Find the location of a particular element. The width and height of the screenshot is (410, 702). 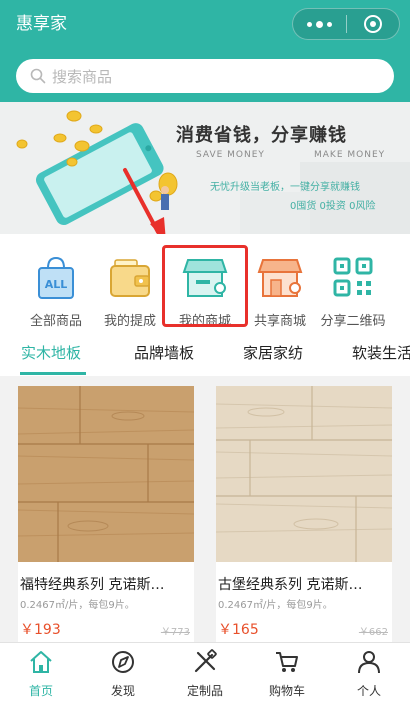

nav-discover: 发现 is located at coordinates (123, 674).